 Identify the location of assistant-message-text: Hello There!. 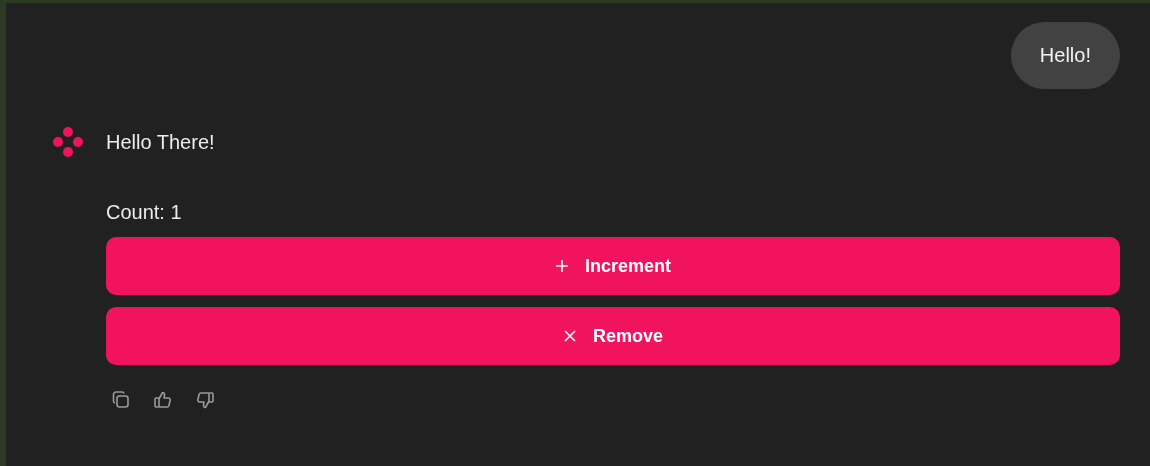
(160, 142).